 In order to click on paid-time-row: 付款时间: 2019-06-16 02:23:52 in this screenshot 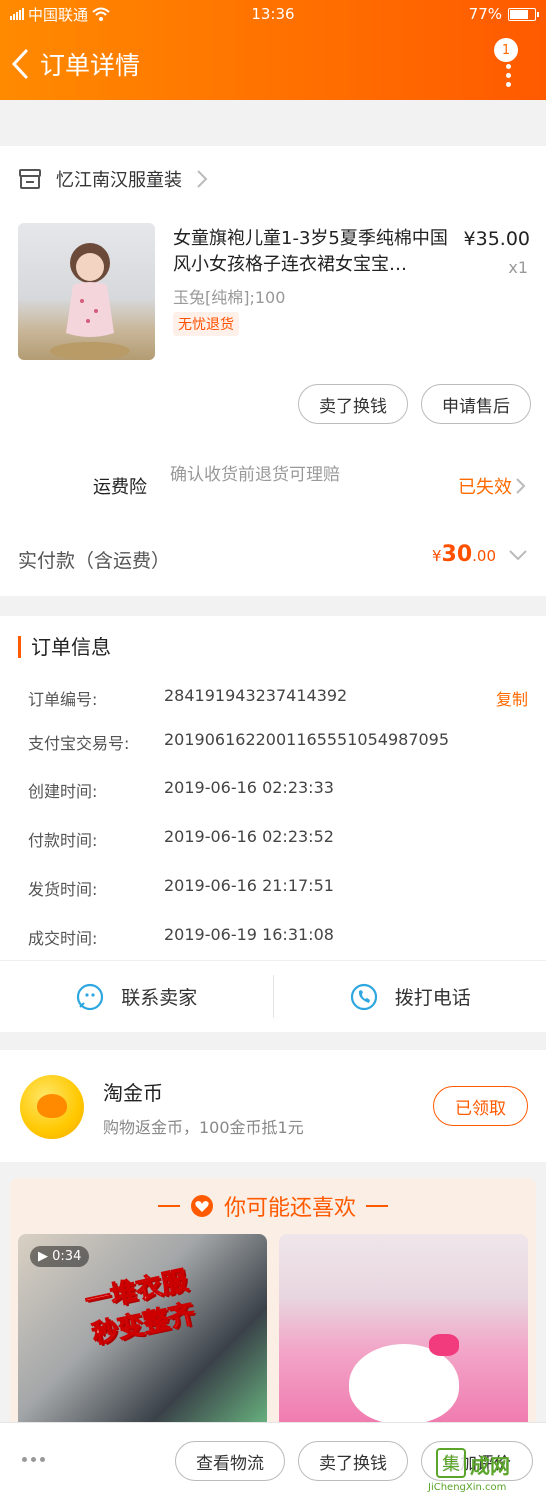, I will do `click(181, 838)`.